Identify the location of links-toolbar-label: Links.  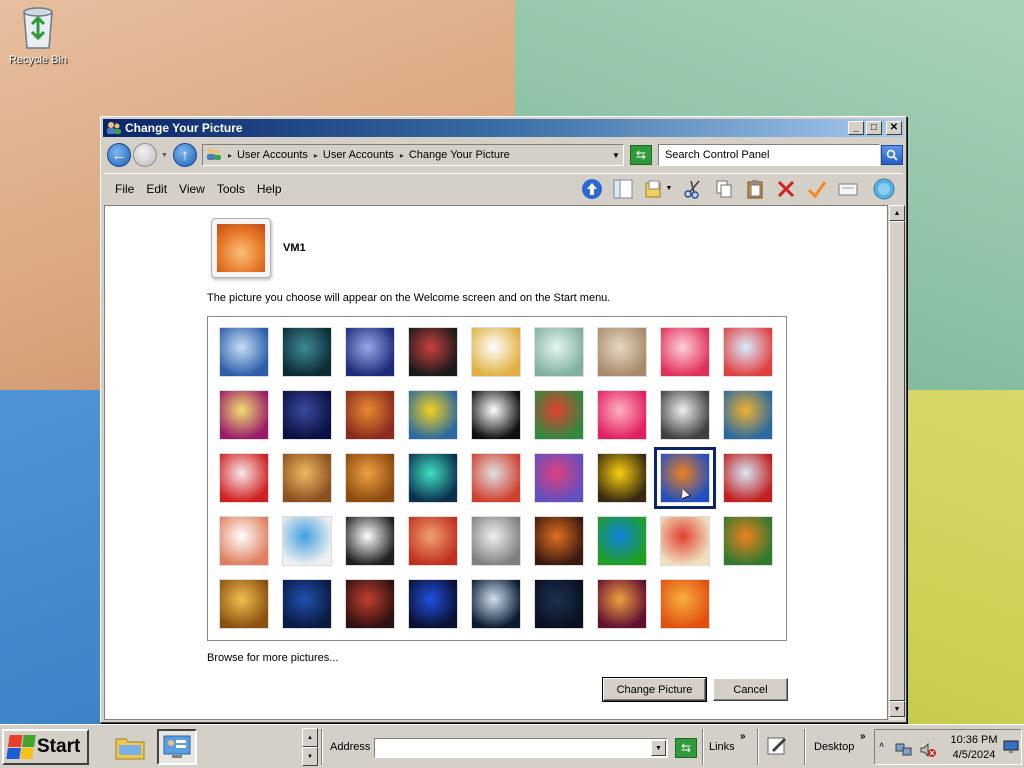
(722, 747).